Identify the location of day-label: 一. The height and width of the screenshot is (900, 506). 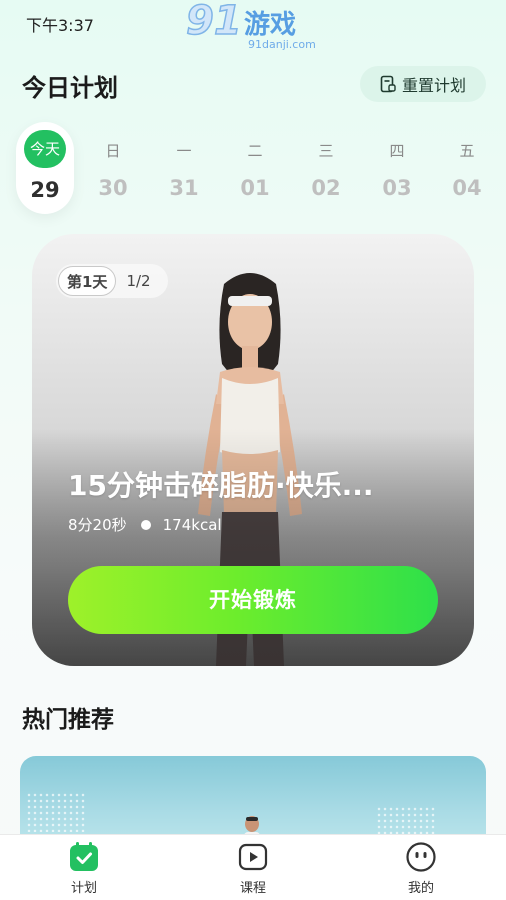
(184, 151).